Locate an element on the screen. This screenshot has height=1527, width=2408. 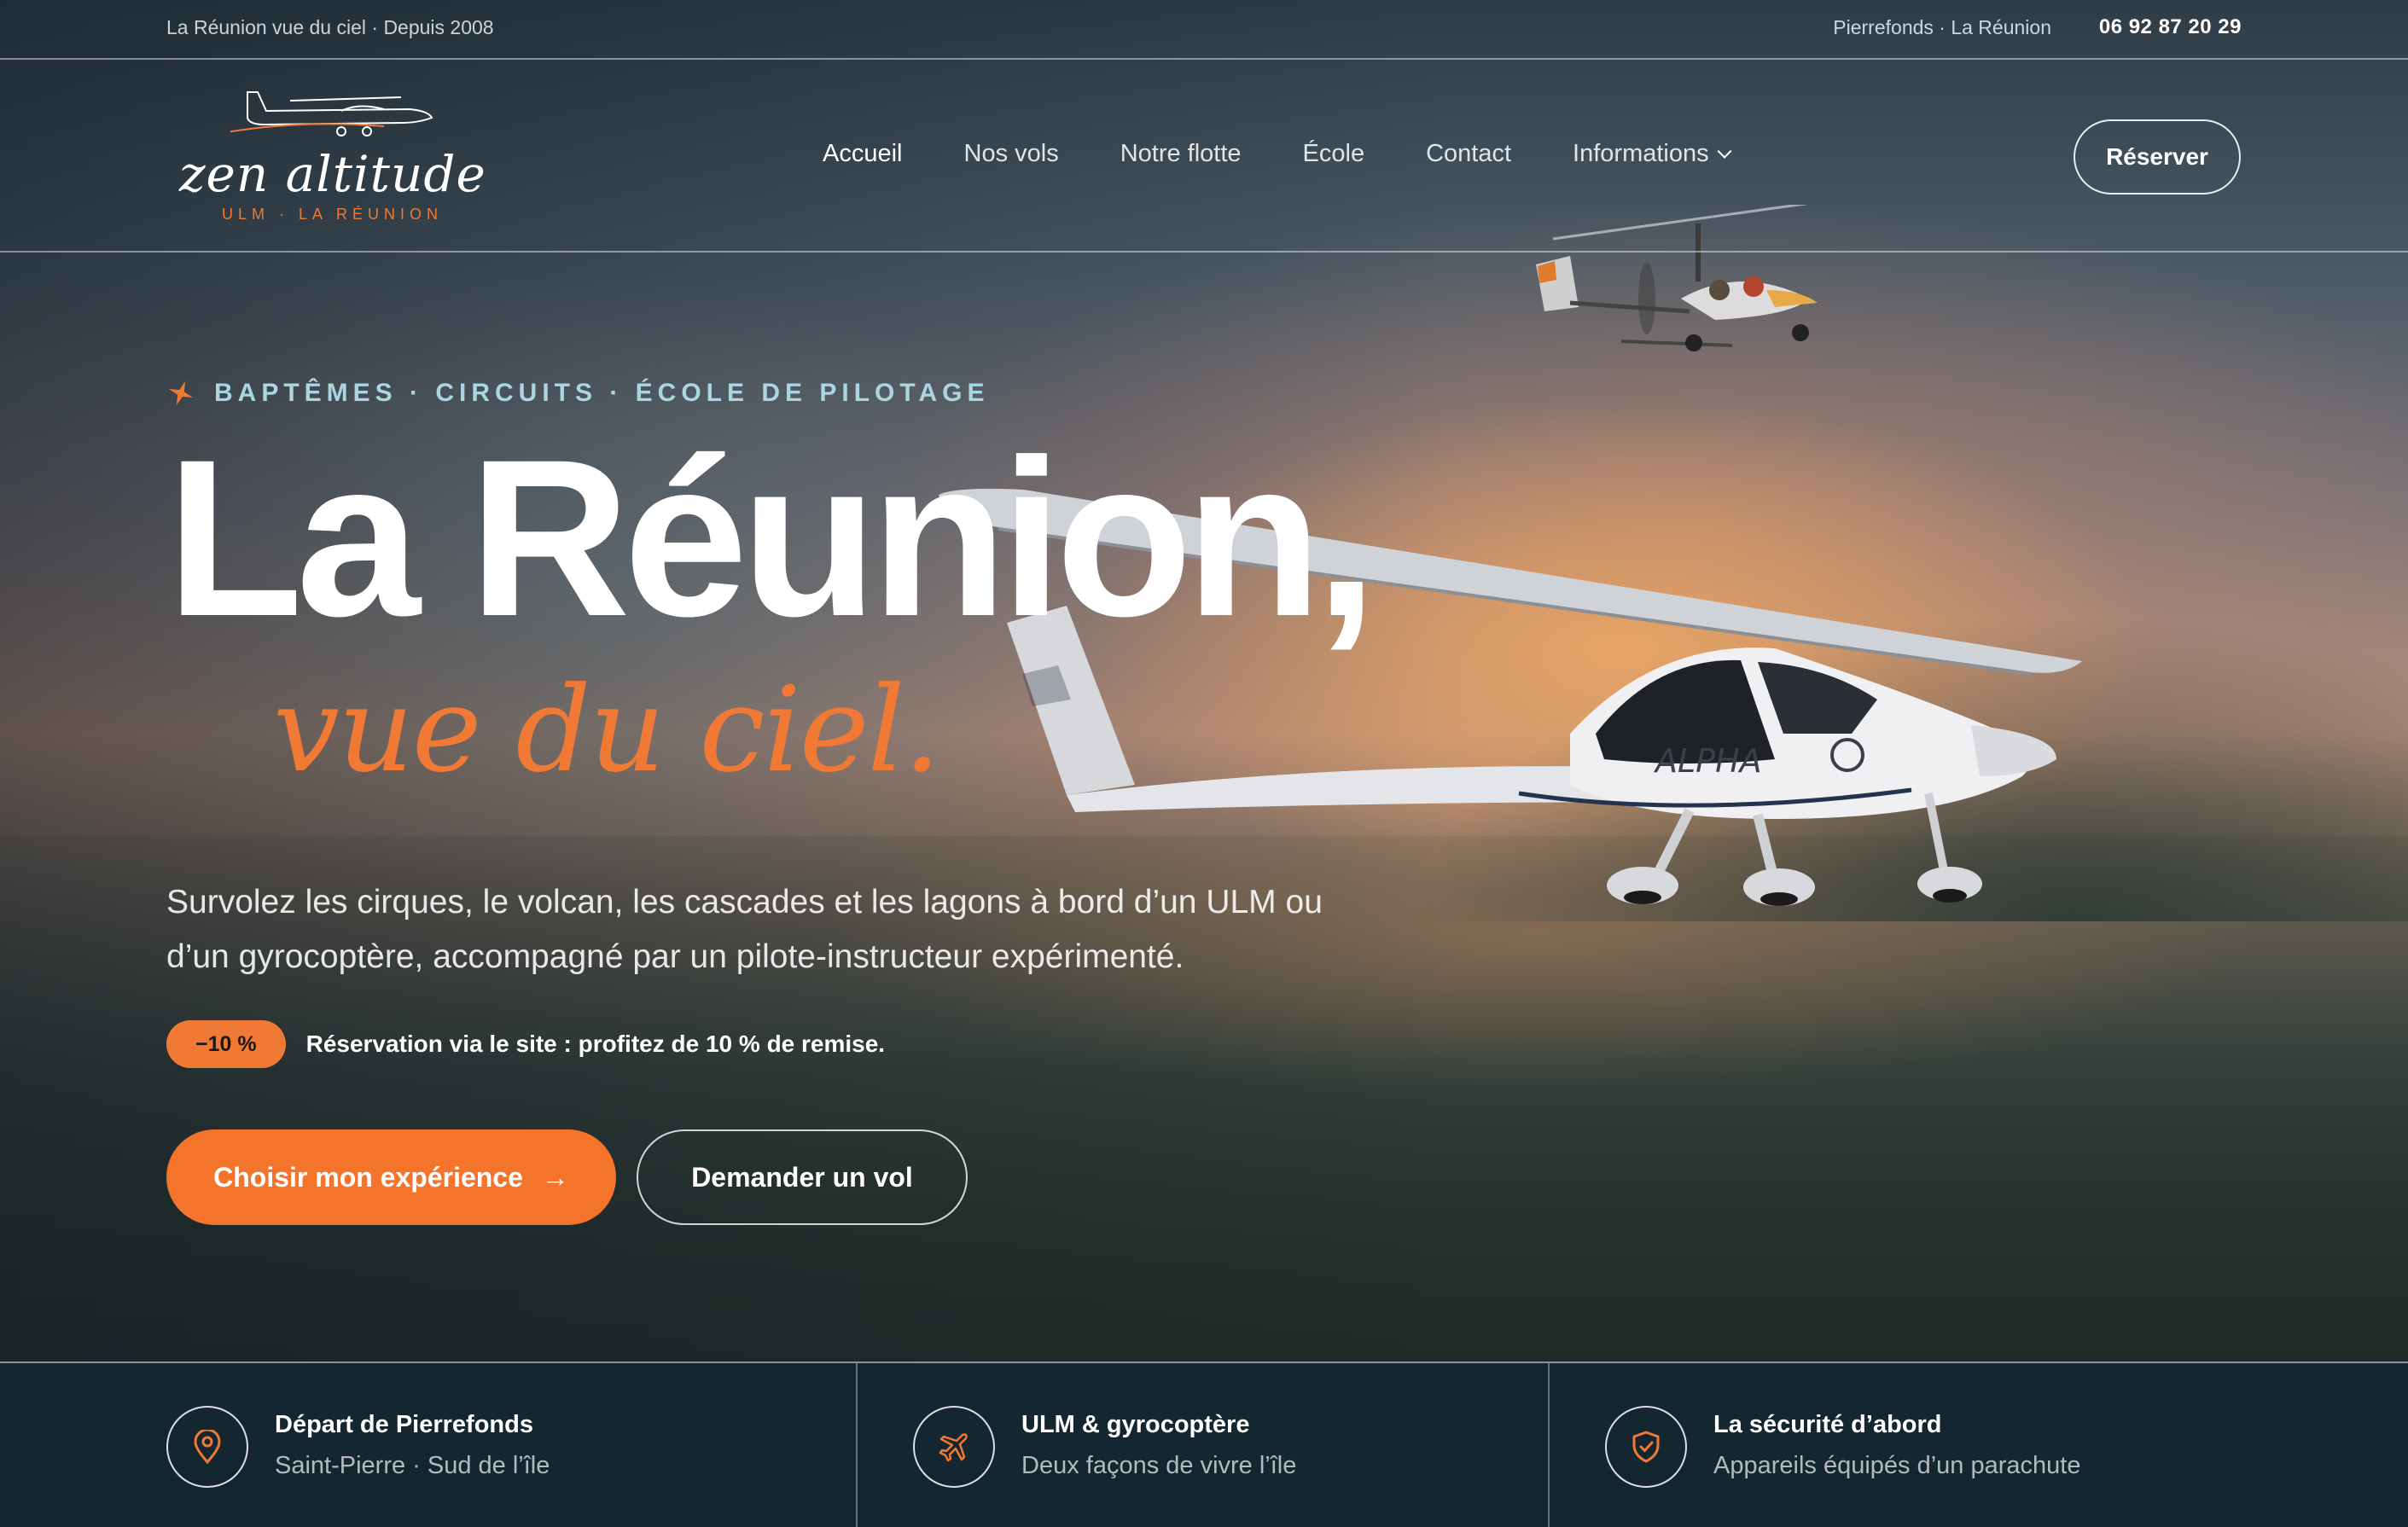
discount-badge: −10 % is located at coordinates (226, 1044).